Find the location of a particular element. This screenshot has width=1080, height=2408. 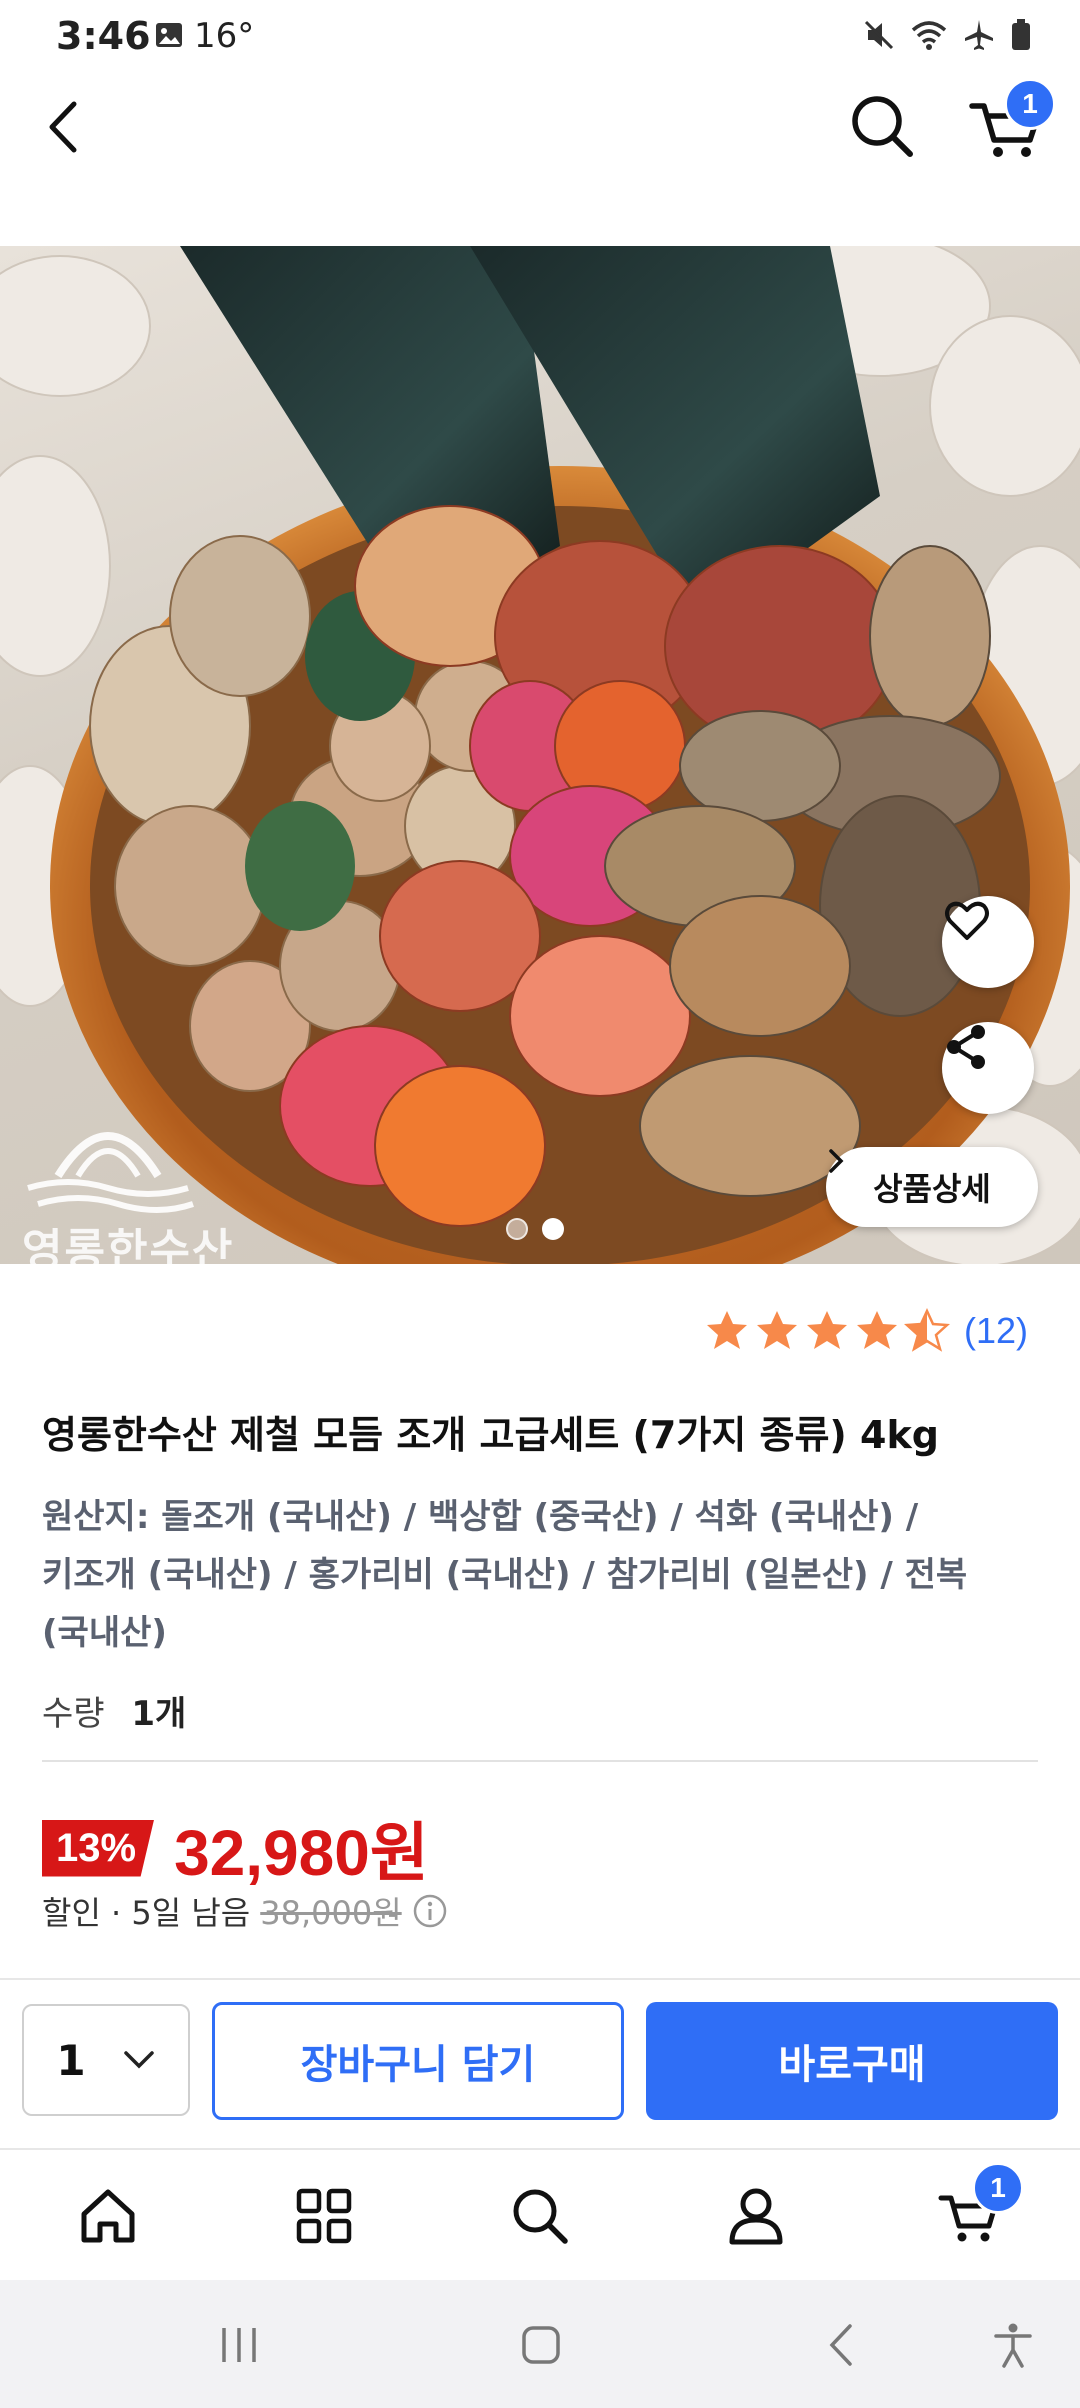

share-icon is located at coordinates (966, 1047).